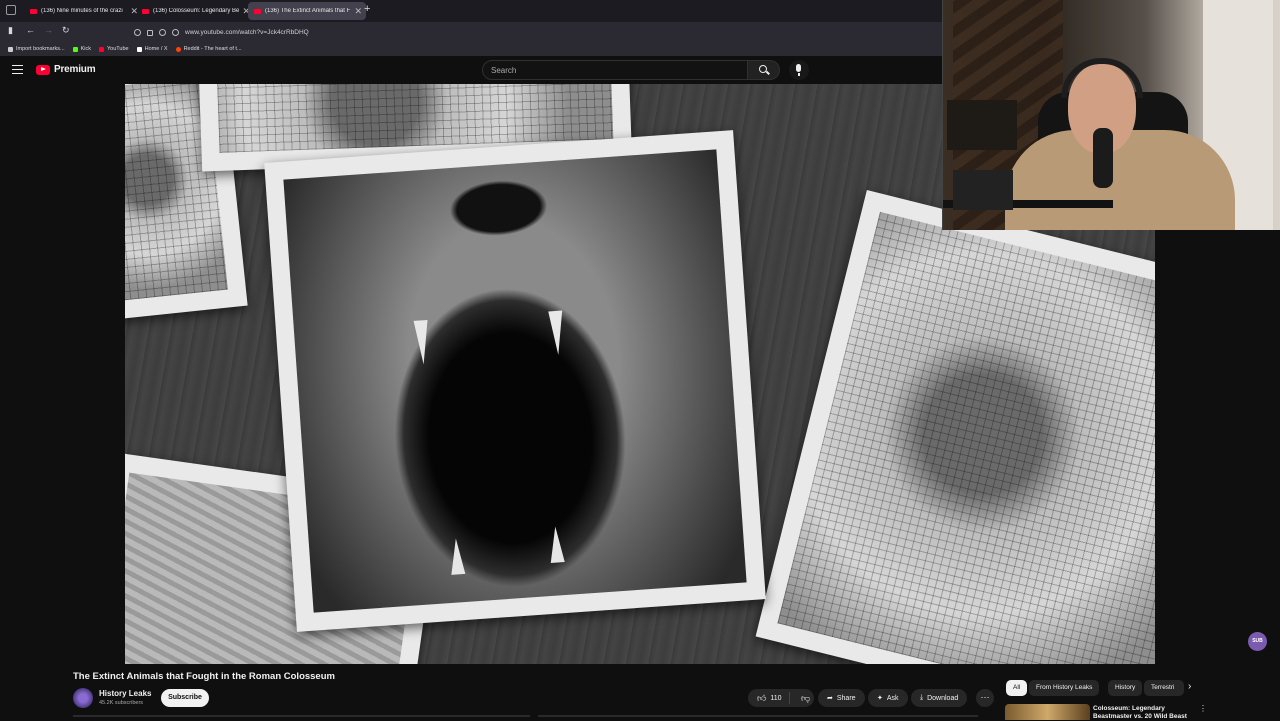 The height and width of the screenshot is (721, 1280). I want to click on bookmark-kick: Kick, so click(81, 49).